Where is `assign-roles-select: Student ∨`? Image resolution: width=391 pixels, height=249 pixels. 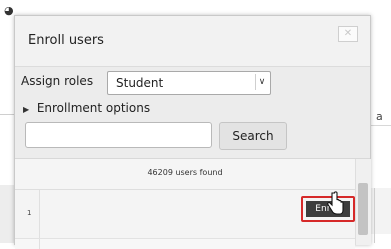
assign-roles-select: Student ∨ is located at coordinates (189, 83).